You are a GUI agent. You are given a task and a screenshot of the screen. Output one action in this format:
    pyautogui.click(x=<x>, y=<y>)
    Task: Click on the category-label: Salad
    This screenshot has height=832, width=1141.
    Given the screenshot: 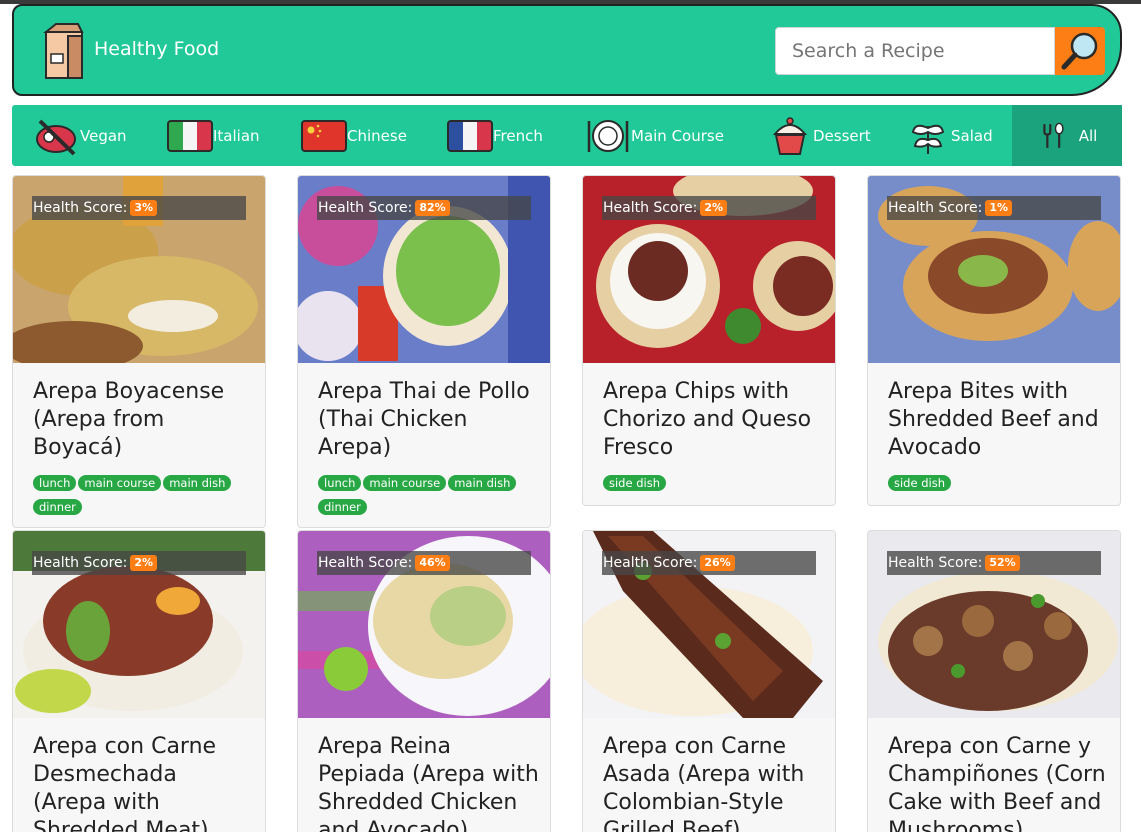 What is the action you would take?
    pyautogui.click(x=972, y=135)
    